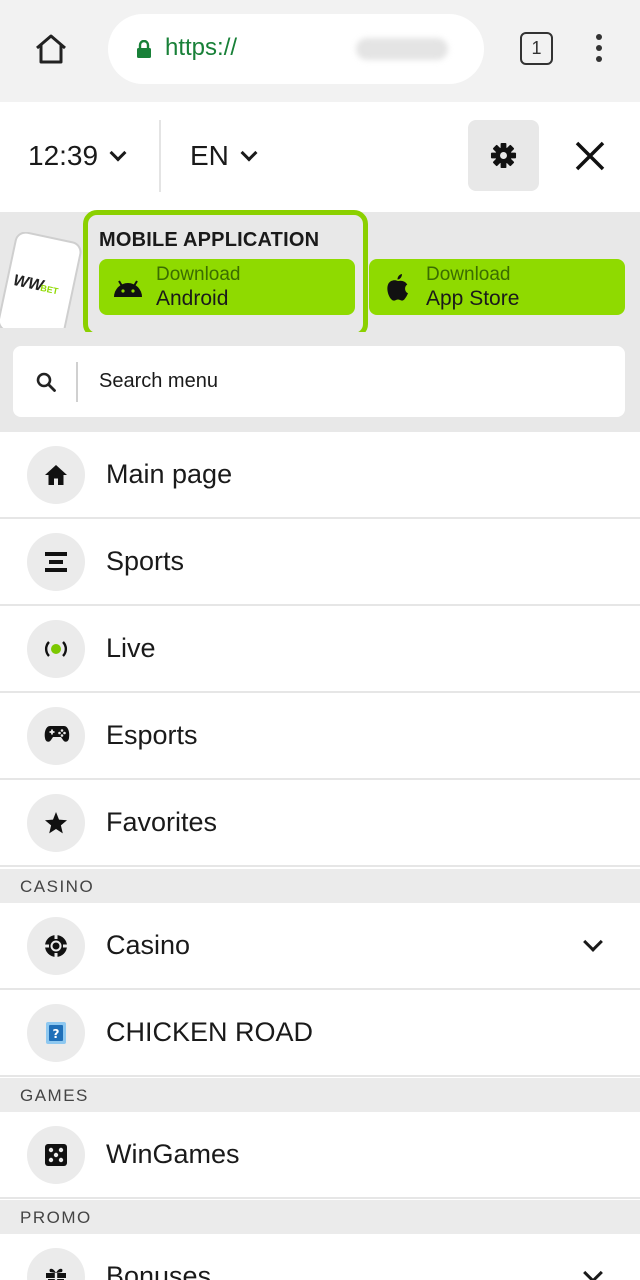 This screenshot has height=1280, width=640. What do you see at coordinates (56, 1217) in the screenshot?
I see `section-label: PROMO` at bounding box center [56, 1217].